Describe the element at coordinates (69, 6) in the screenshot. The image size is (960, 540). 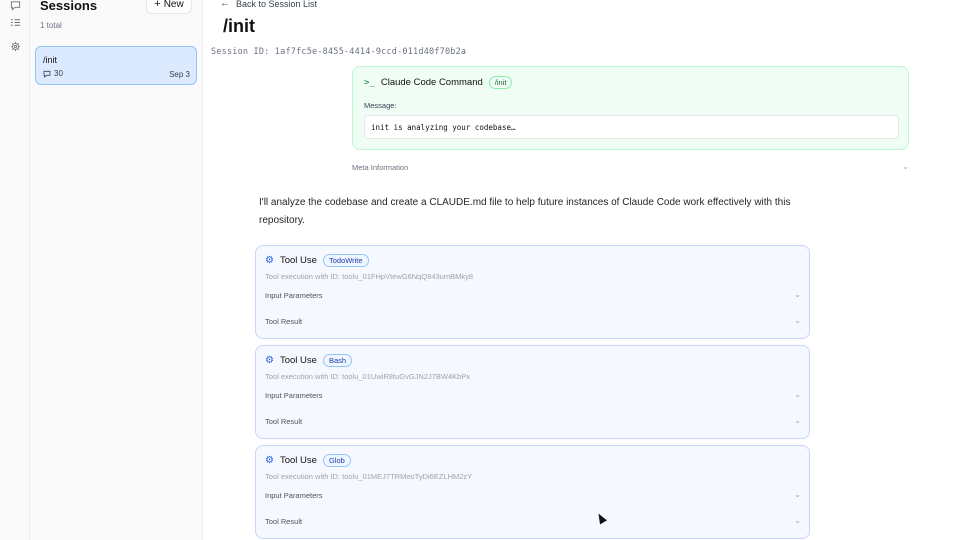
I see `sessions-heading: Sessions` at that location.